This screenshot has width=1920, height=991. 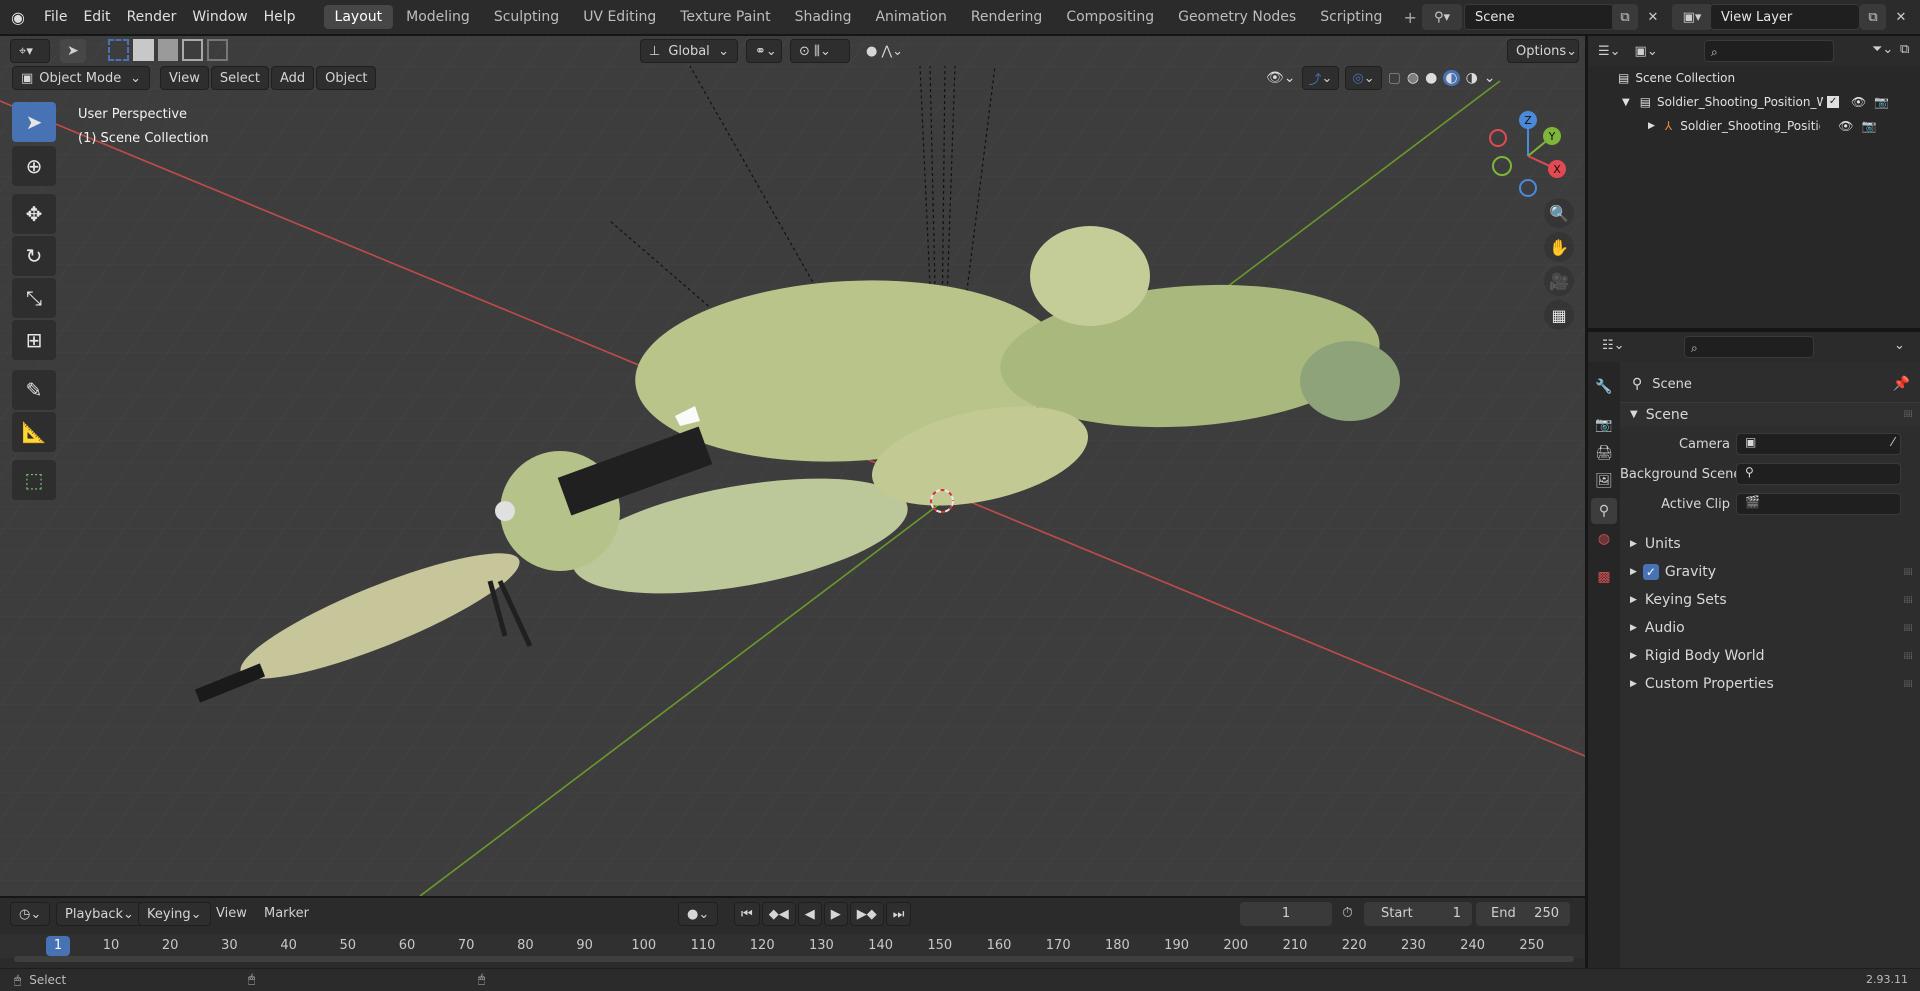 I want to click on scene-name-field: Scene, so click(x=1539, y=17).